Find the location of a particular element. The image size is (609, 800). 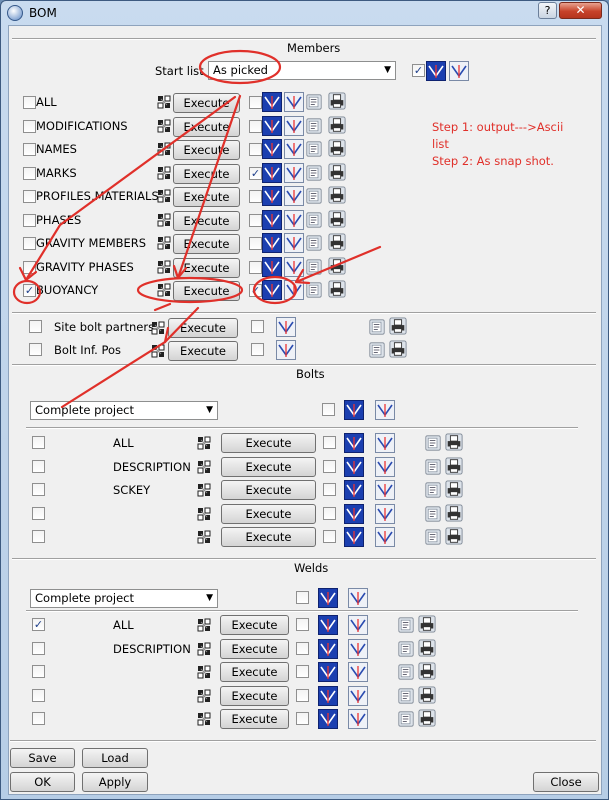

weld-row-checkbox: ✓ is located at coordinates (38, 624).